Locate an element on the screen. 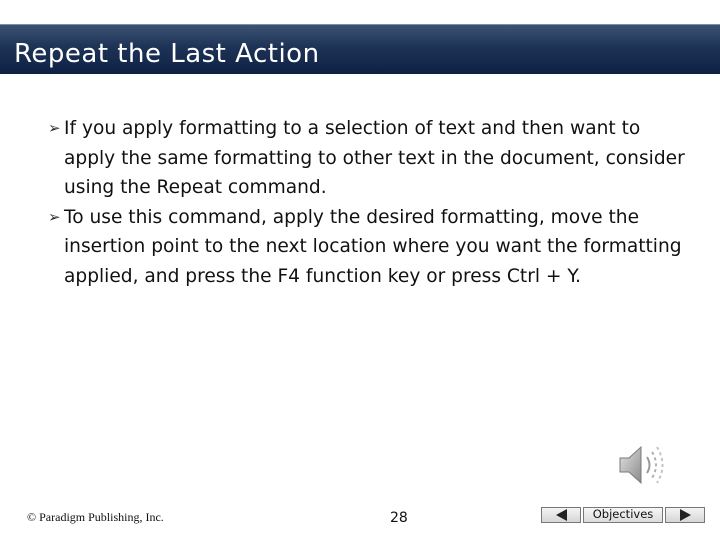 This screenshot has width=720, height=540. triangle-right-icon is located at coordinates (685, 515).